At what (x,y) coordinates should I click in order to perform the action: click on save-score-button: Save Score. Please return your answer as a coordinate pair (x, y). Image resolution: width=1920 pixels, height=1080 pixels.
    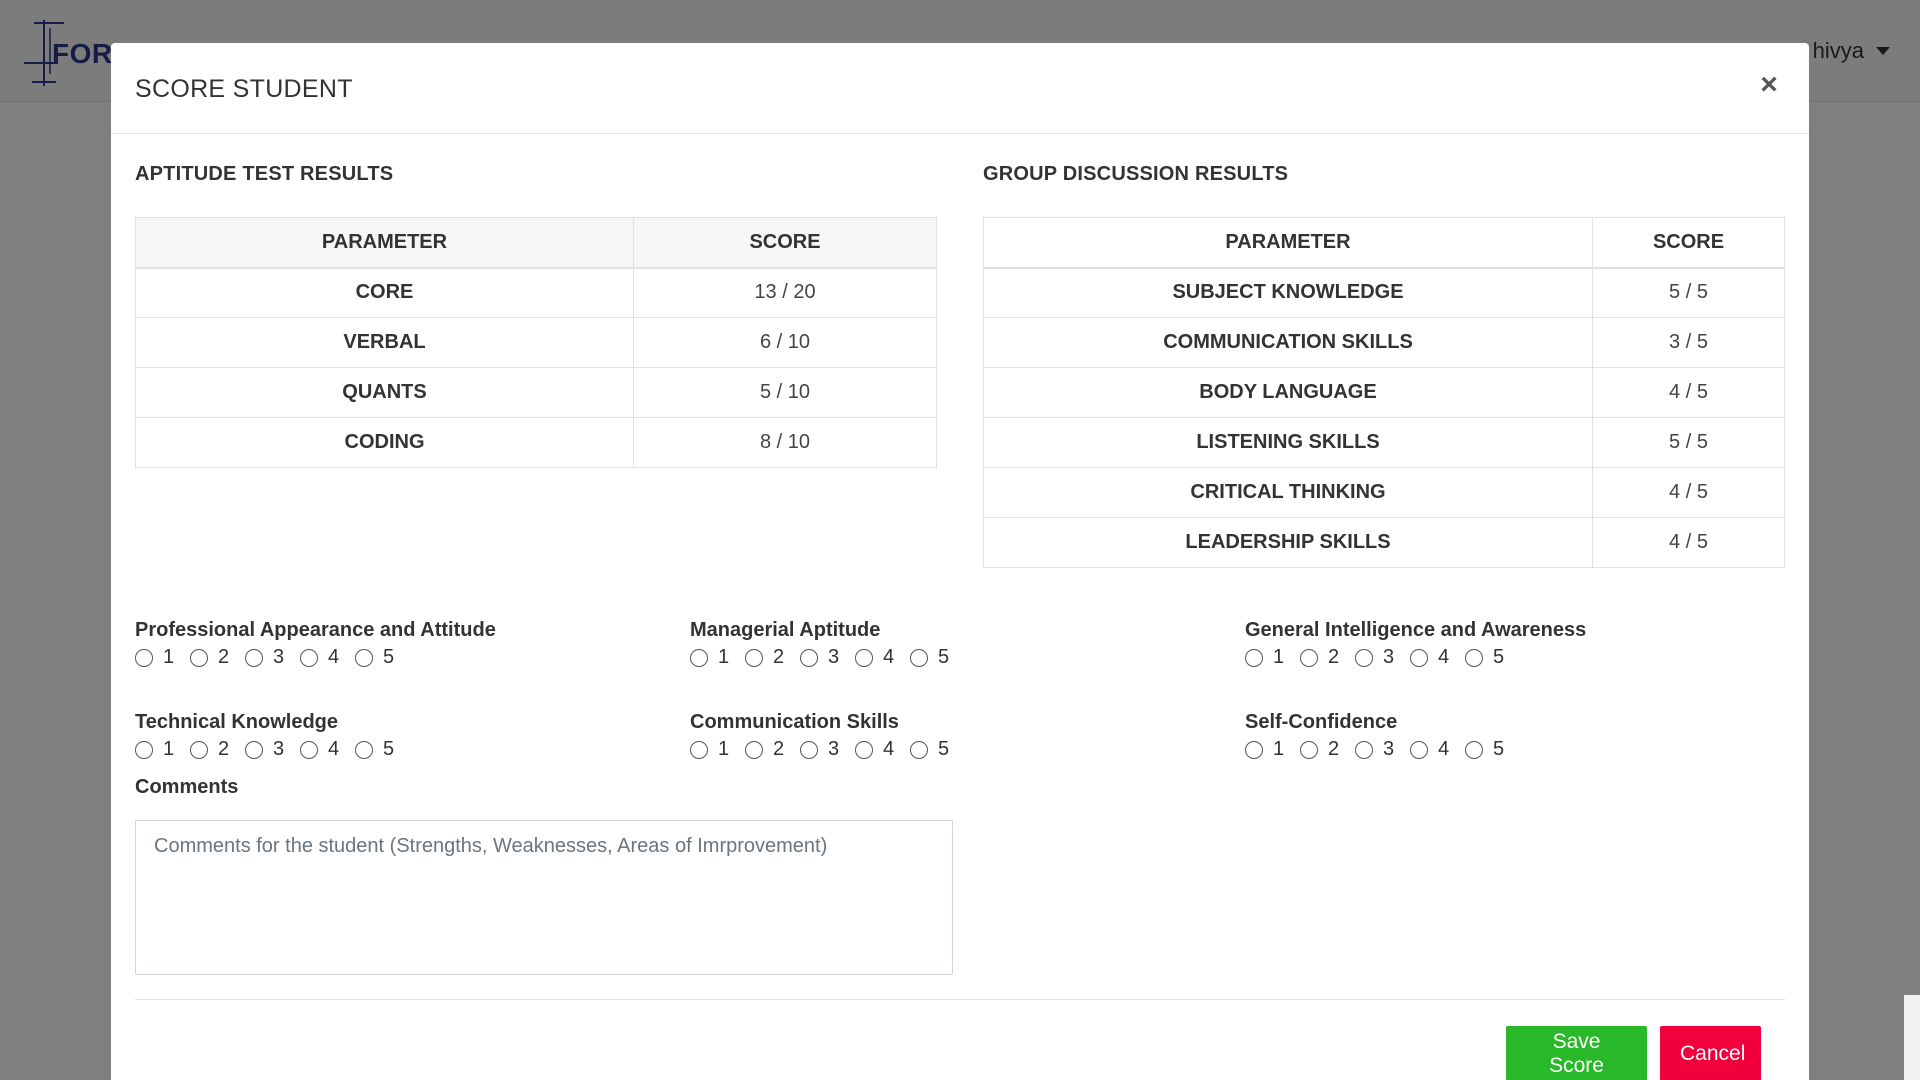
    Looking at the image, I should click on (1576, 1053).